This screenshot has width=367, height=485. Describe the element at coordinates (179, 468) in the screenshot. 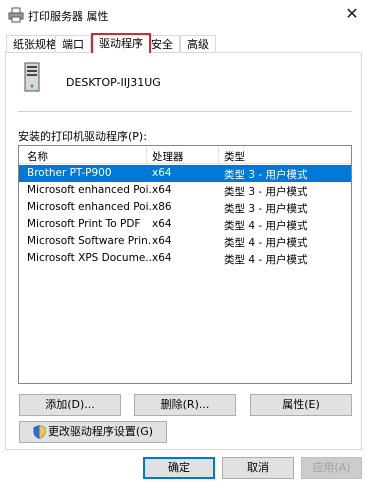

I see `ok-button: 确定` at that location.